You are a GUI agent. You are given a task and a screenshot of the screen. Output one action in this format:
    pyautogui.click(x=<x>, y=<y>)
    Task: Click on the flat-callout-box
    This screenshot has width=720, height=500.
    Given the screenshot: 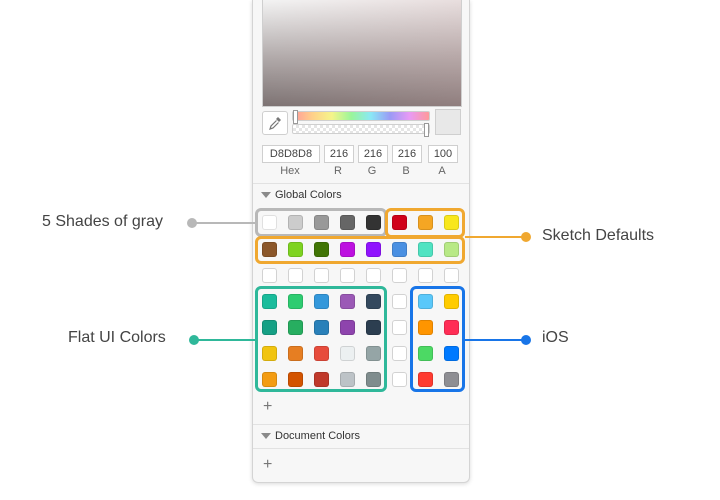 What is the action you would take?
    pyautogui.click(x=321, y=339)
    